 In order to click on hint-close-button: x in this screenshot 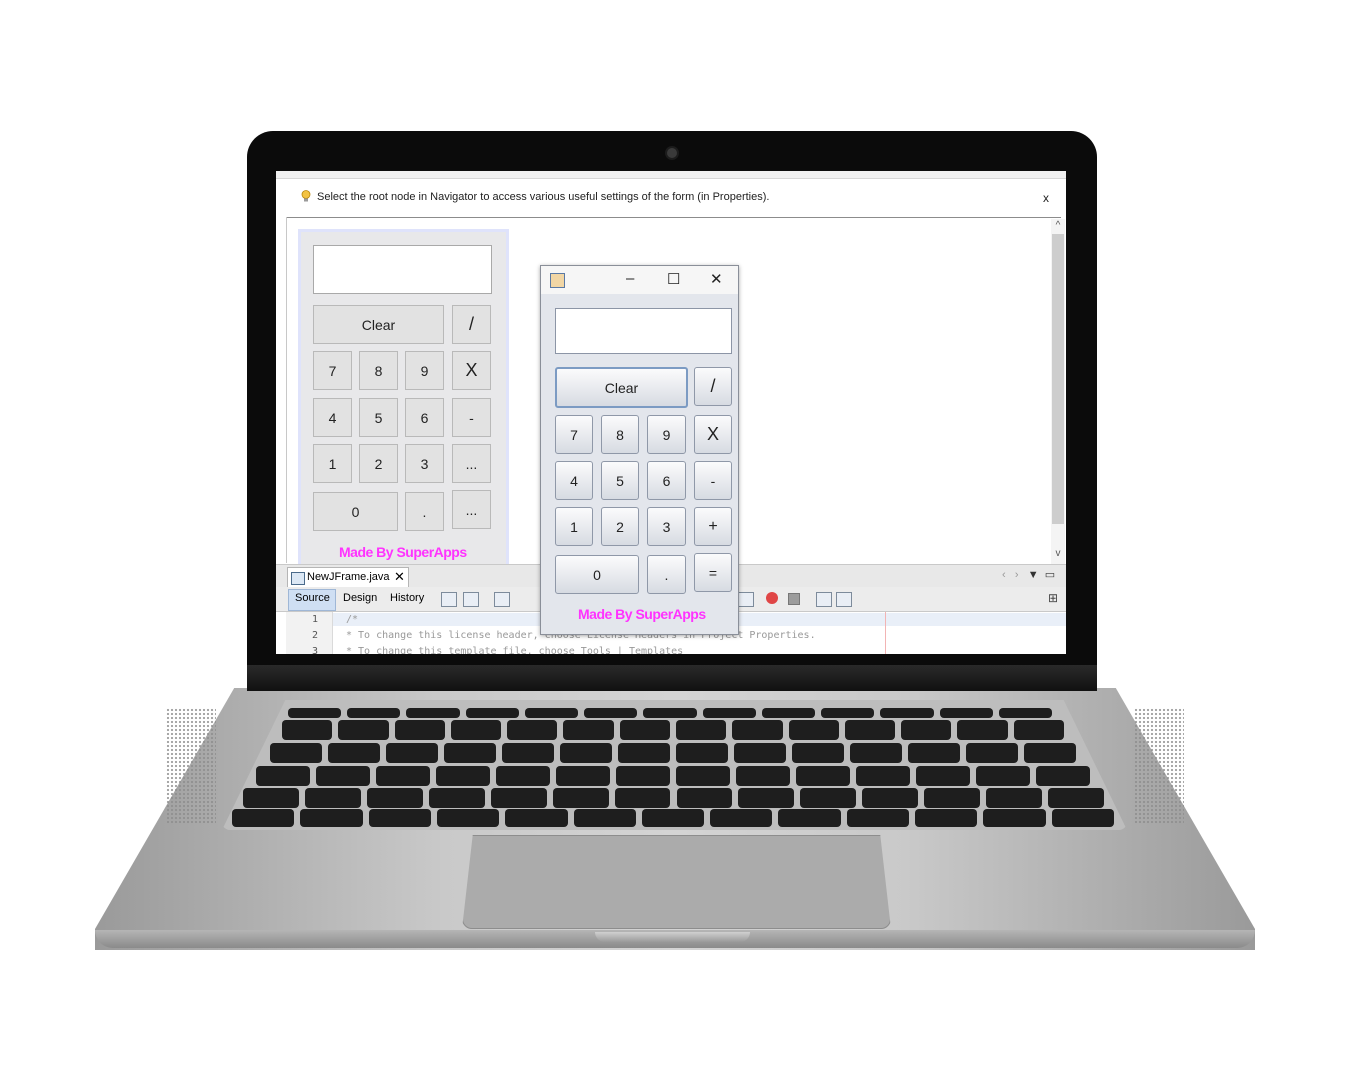, I will do `click(1046, 198)`.